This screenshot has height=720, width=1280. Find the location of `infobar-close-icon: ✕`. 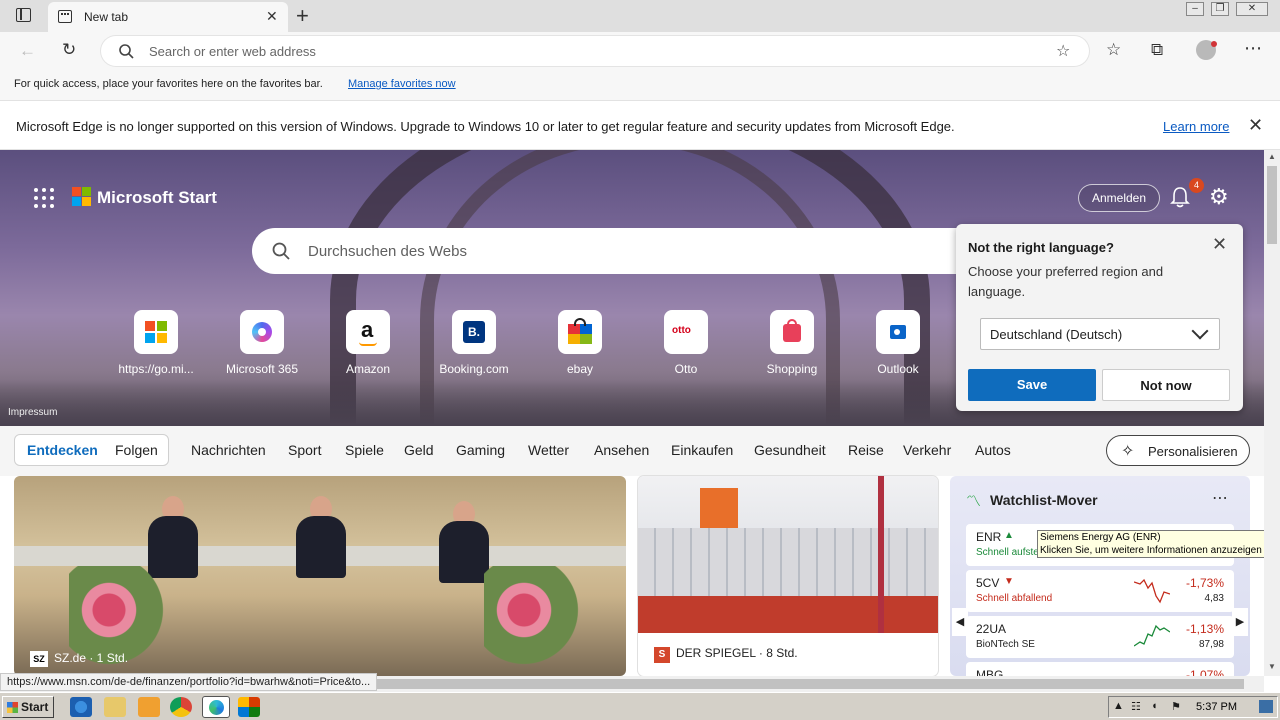

infobar-close-icon: ✕ is located at coordinates (1255, 125).